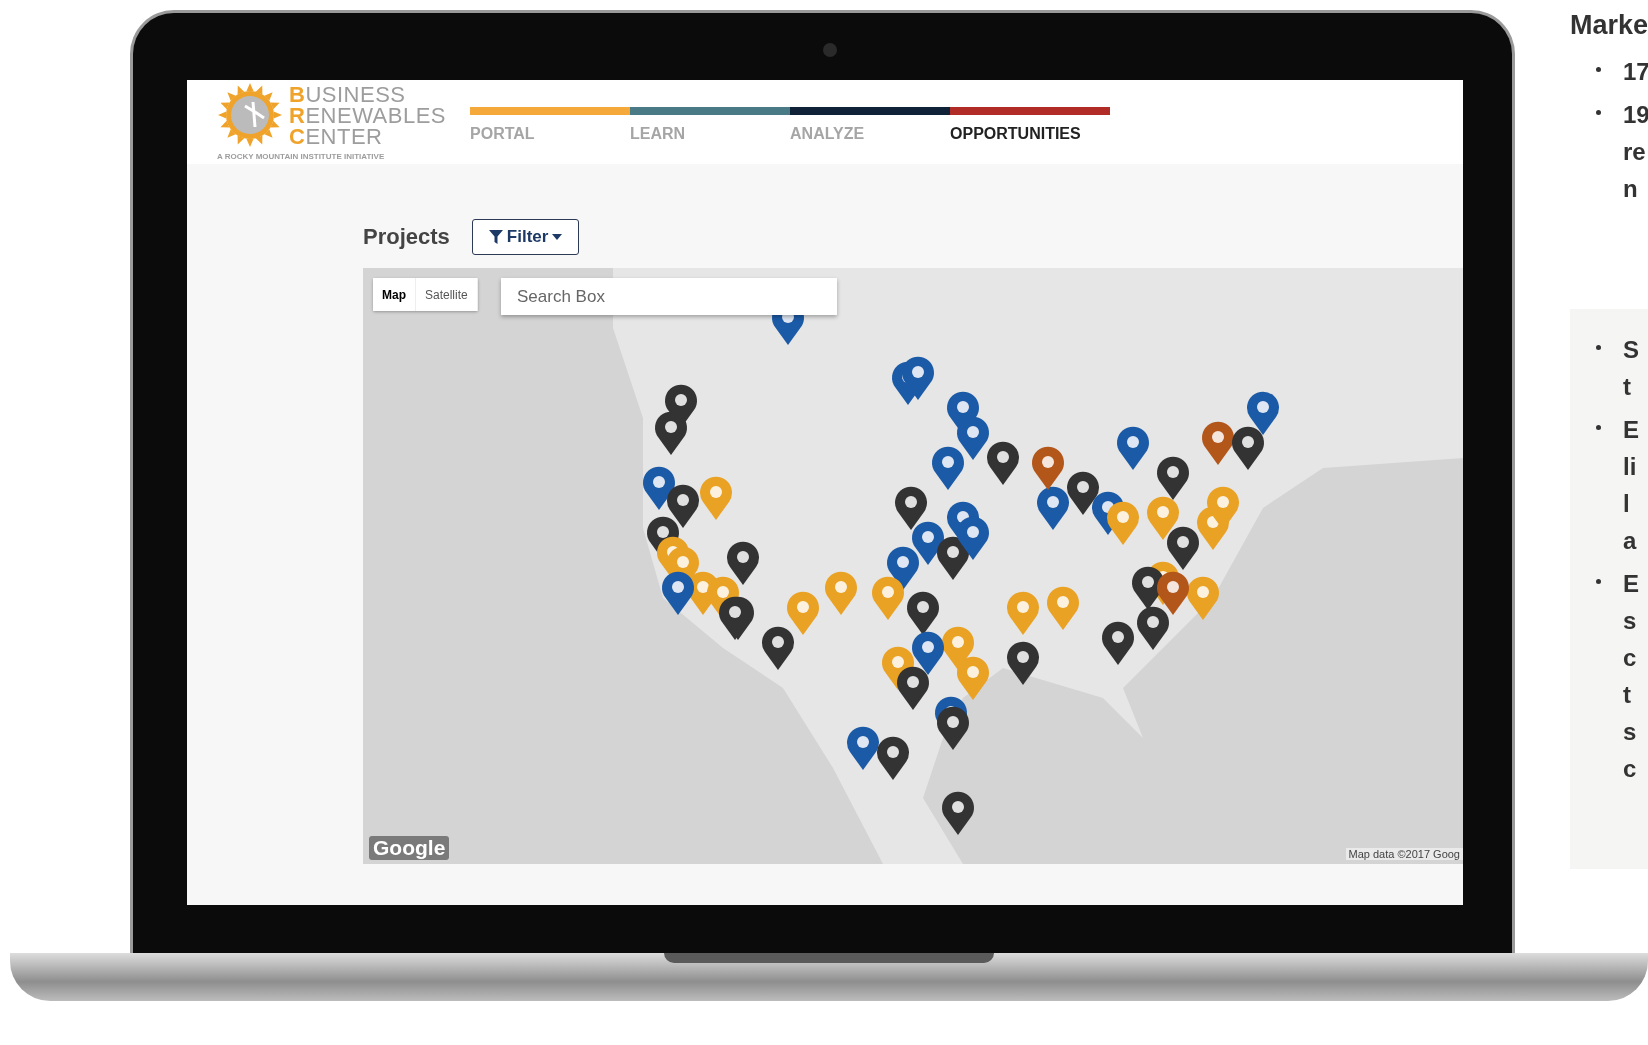 This screenshot has height=1045, width=1648. What do you see at coordinates (1630, 541) in the screenshot?
I see `bullet-text: a` at bounding box center [1630, 541].